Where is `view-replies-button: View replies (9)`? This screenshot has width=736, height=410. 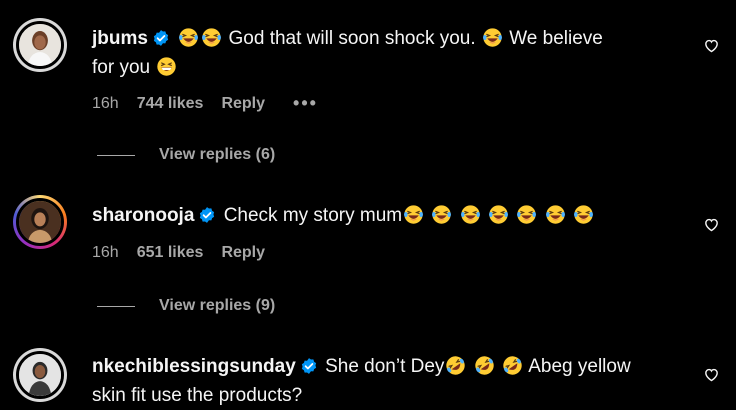
view-replies-button: View replies (9) is located at coordinates (186, 306).